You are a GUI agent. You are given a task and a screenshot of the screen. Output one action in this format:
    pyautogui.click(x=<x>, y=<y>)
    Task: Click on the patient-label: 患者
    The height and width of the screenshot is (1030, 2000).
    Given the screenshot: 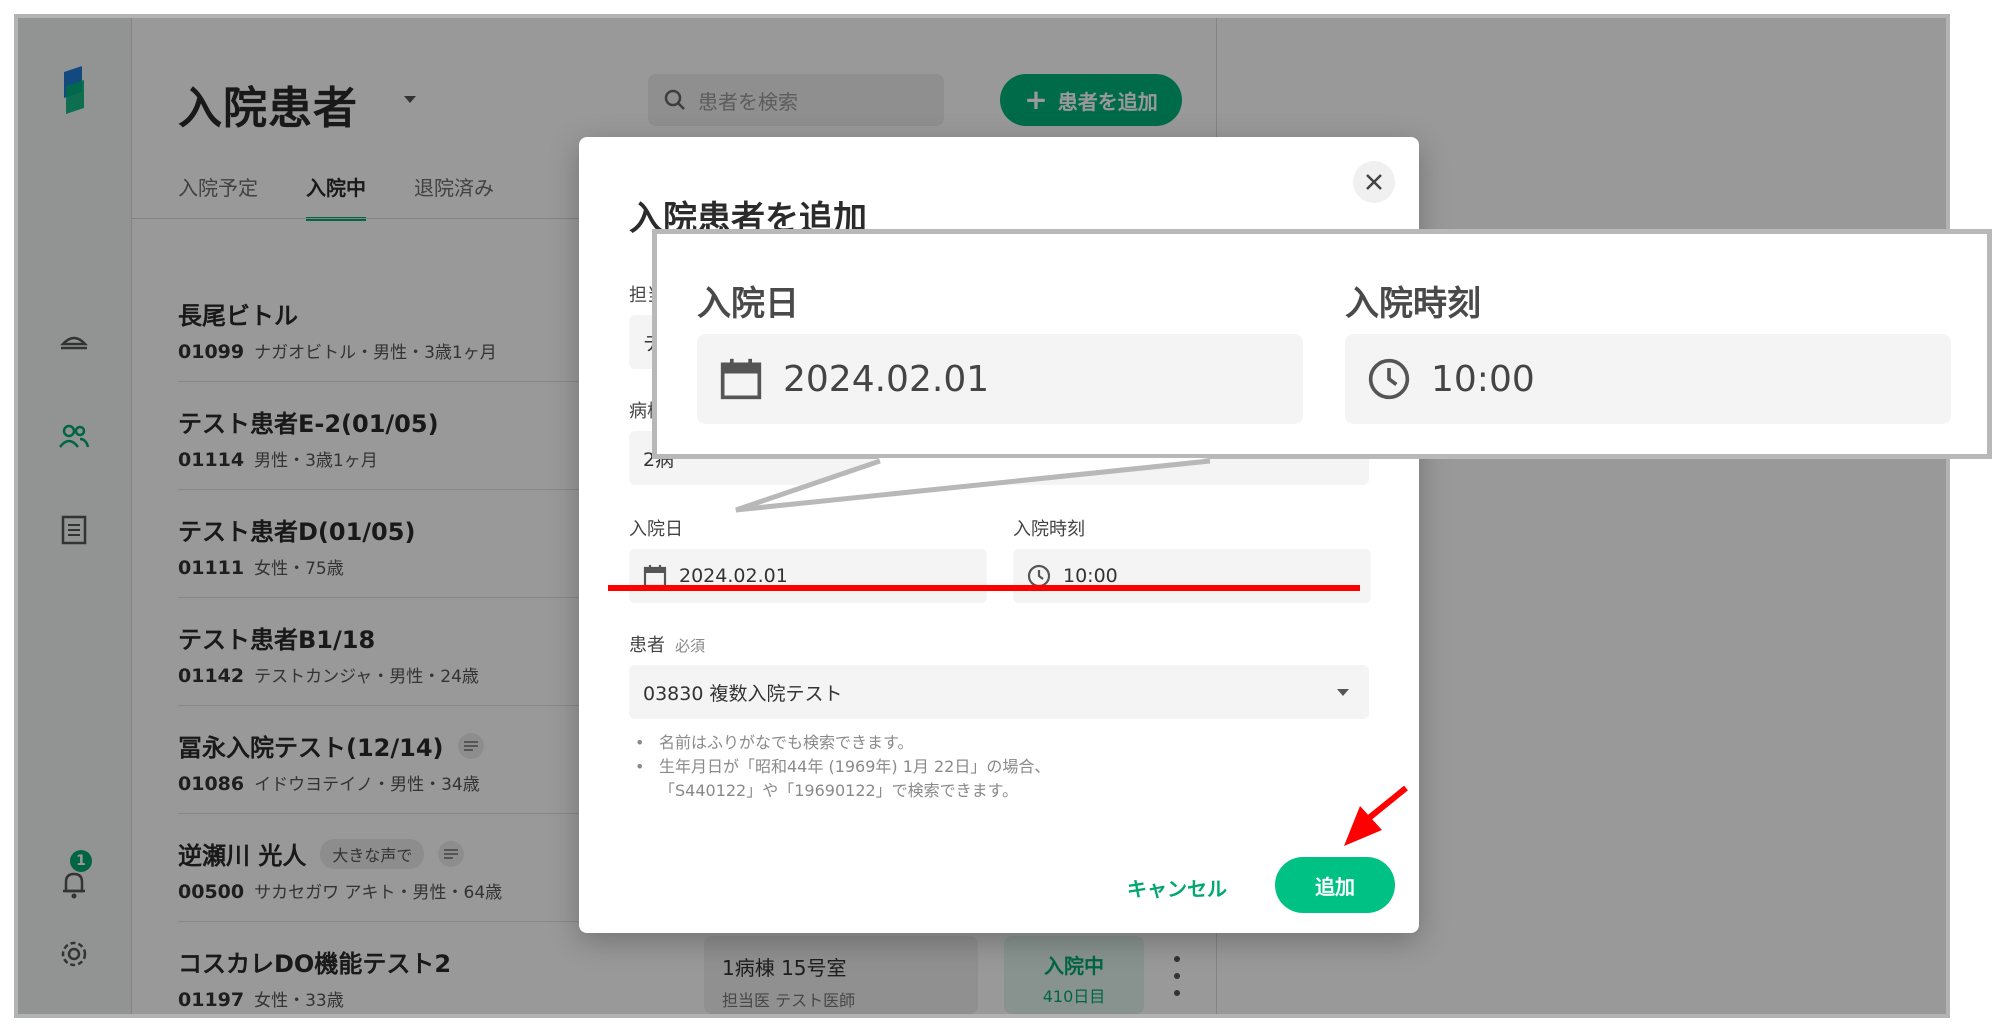 What is the action you would take?
    pyautogui.click(x=647, y=645)
    